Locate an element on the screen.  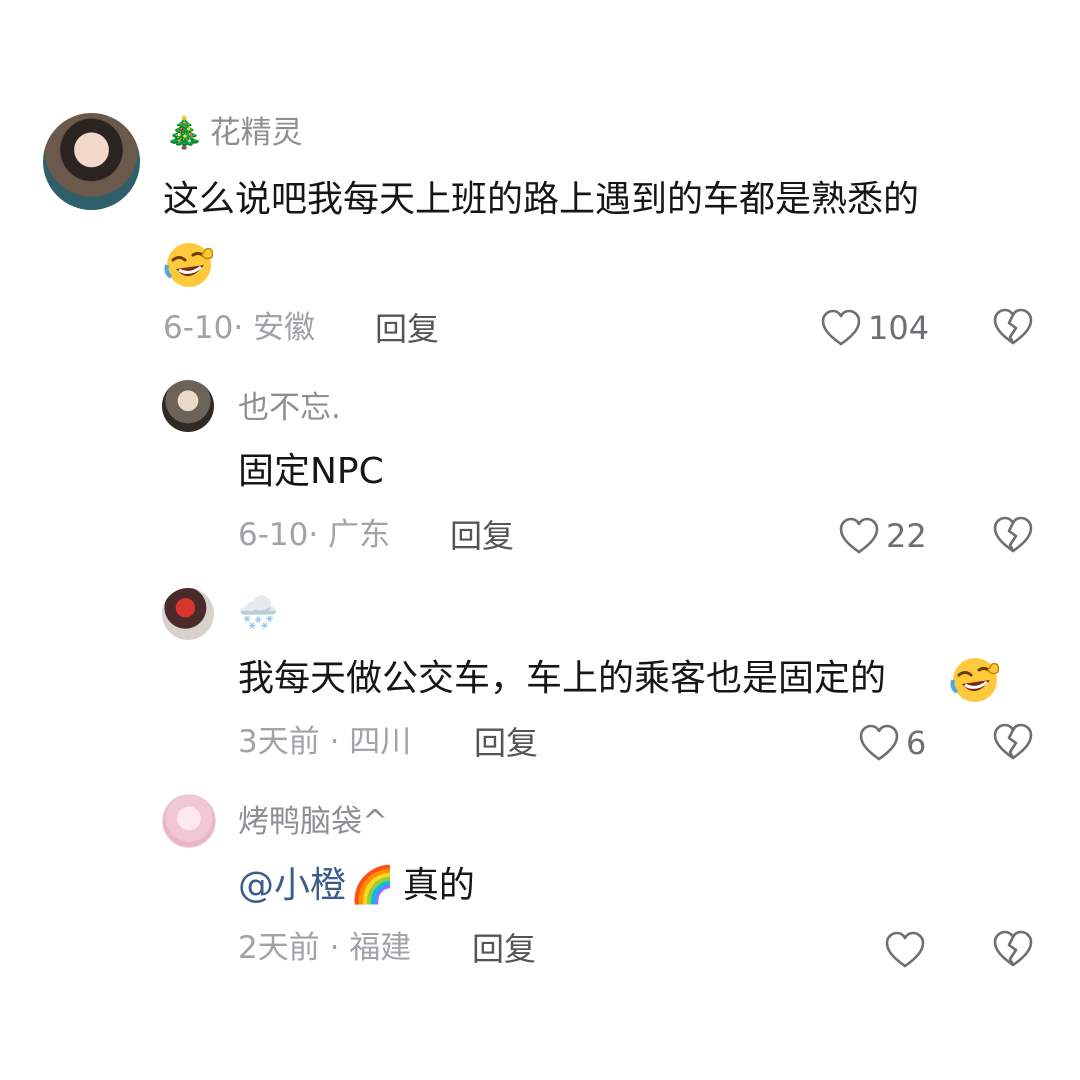
like-button: 22 is located at coordinates (882, 536).